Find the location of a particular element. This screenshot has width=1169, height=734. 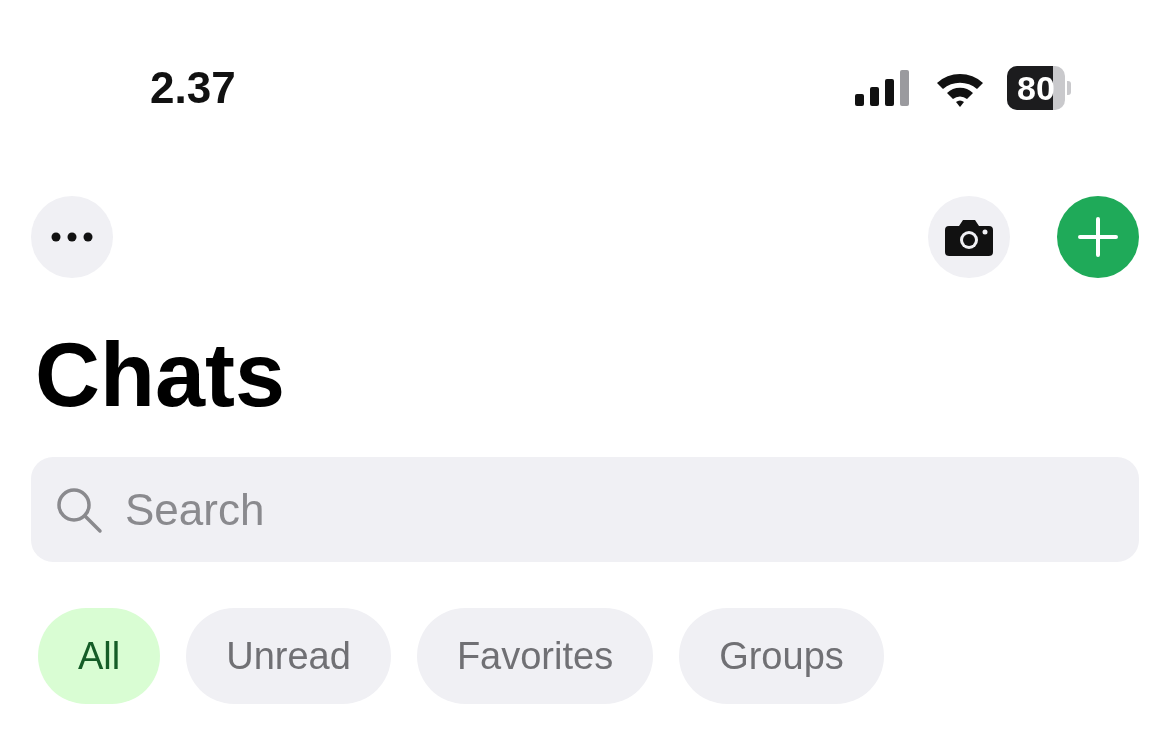

plus-icon is located at coordinates (1098, 237).